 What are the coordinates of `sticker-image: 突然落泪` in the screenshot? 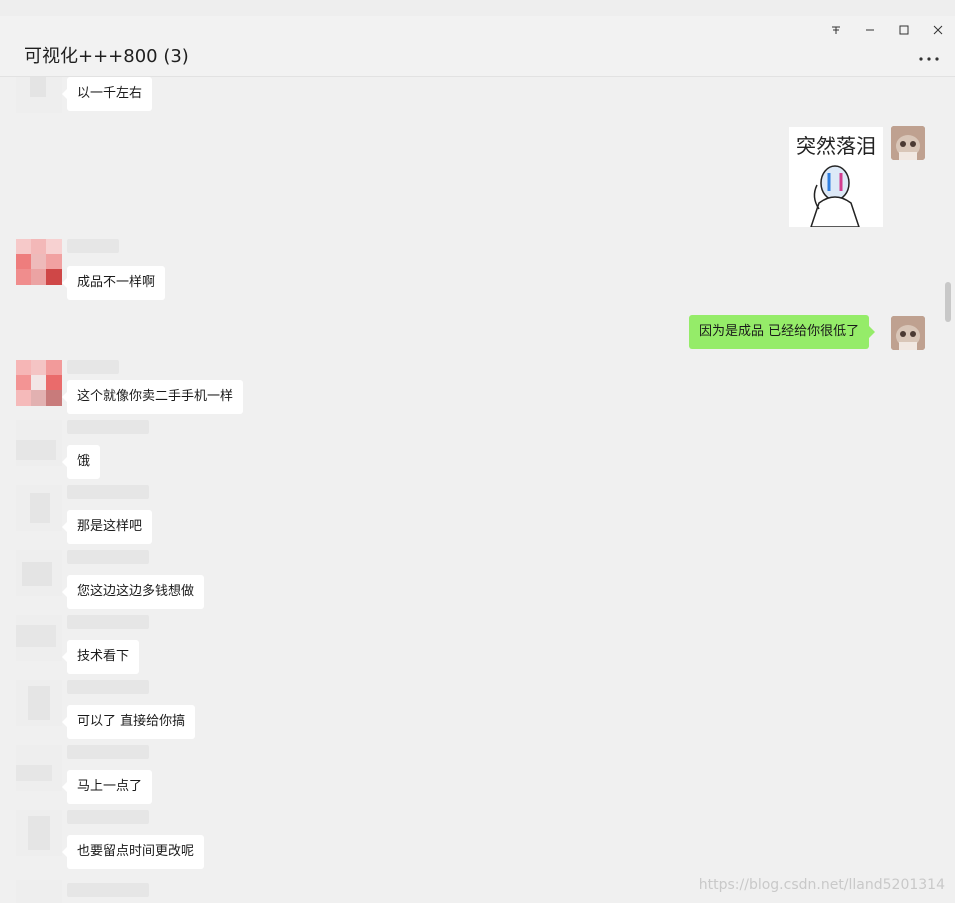 It's located at (836, 177).